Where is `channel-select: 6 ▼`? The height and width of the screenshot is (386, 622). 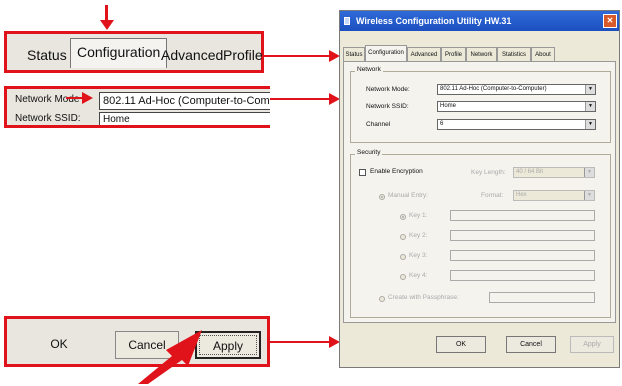
channel-select: 6 ▼ is located at coordinates (516, 124).